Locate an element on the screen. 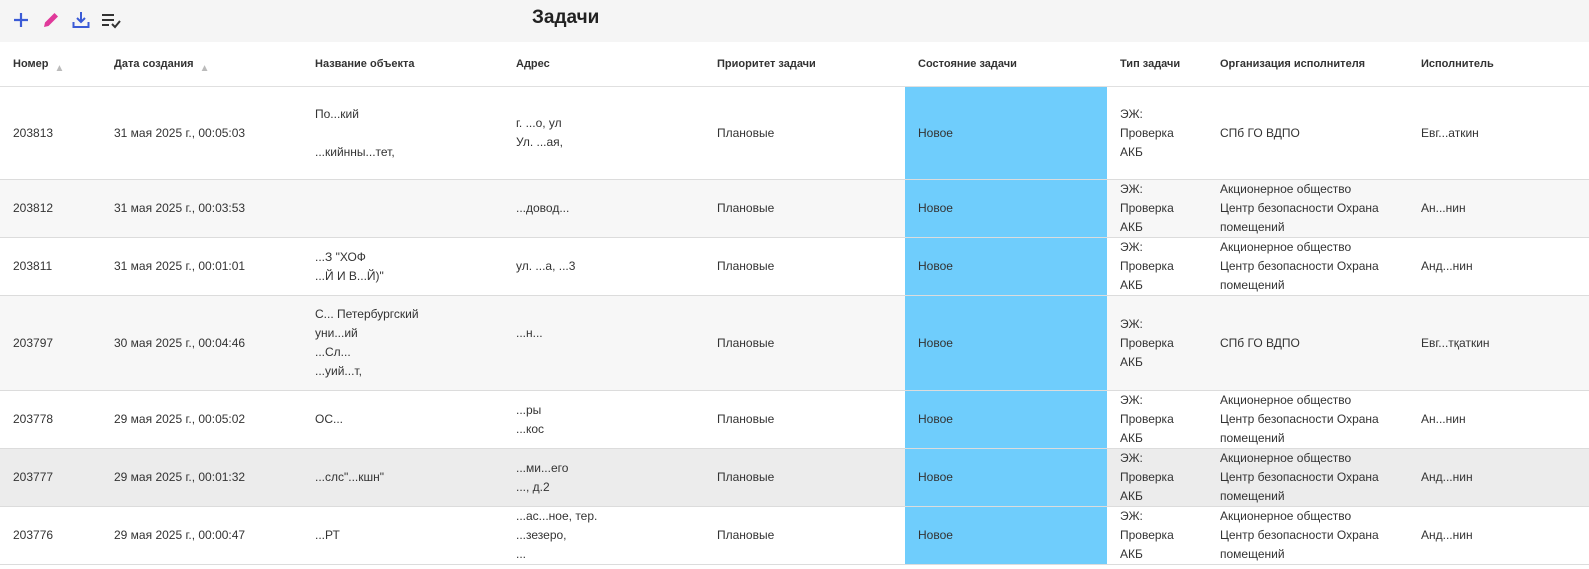  cell-address-line: ул. ...а, ...3 is located at coordinates (546, 266).